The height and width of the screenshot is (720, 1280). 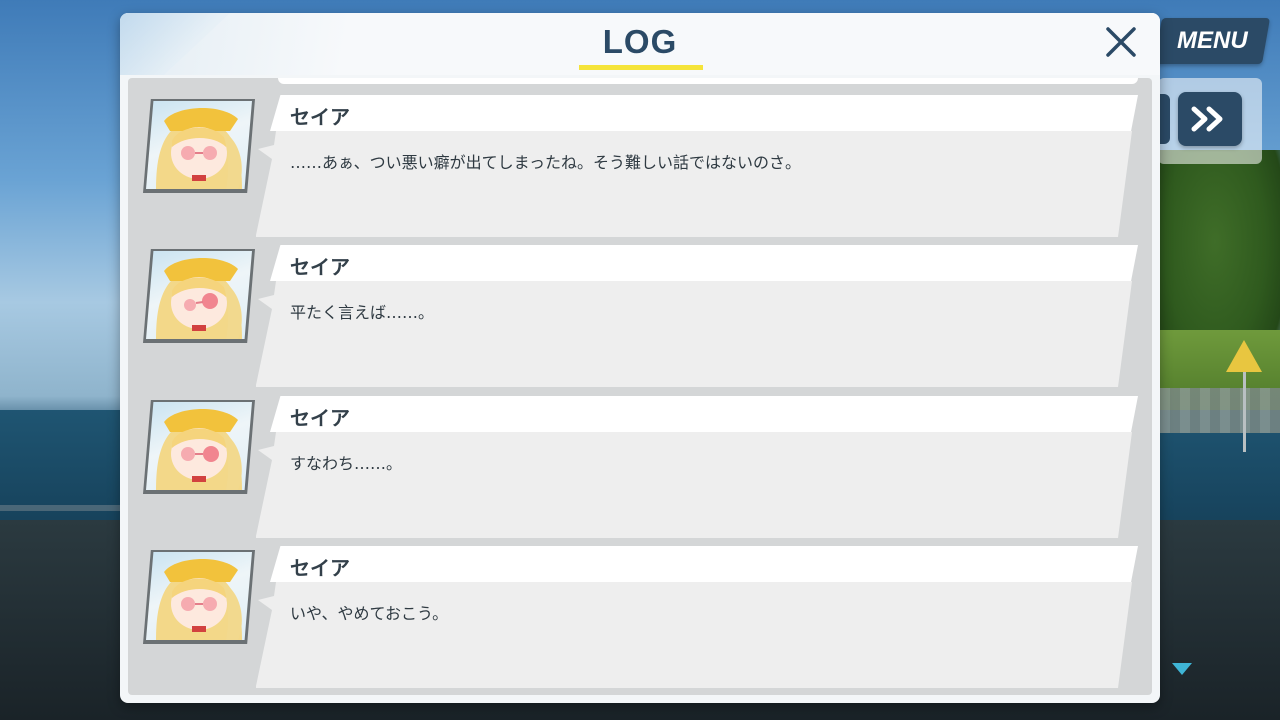 I want to click on background-sign-pole, so click(x=1244, y=412).